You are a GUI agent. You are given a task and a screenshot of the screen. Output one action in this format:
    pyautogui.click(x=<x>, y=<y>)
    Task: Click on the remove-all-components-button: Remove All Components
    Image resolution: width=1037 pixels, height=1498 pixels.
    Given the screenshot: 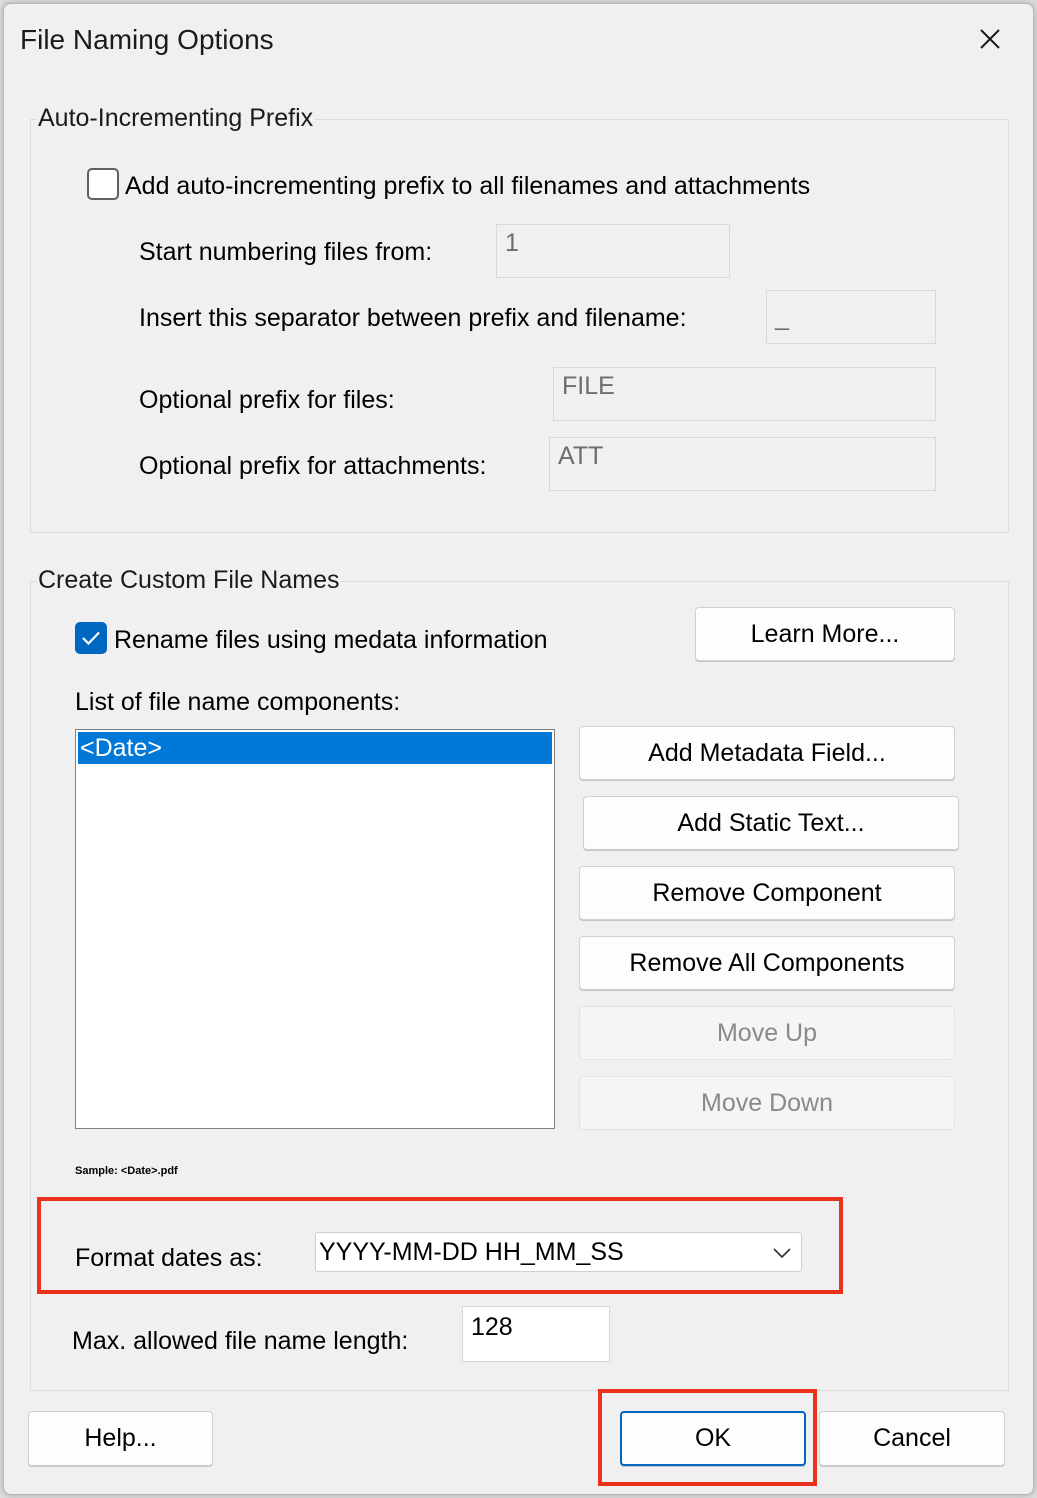 What is the action you would take?
    pyautogui.click(x=767, y=963)
    